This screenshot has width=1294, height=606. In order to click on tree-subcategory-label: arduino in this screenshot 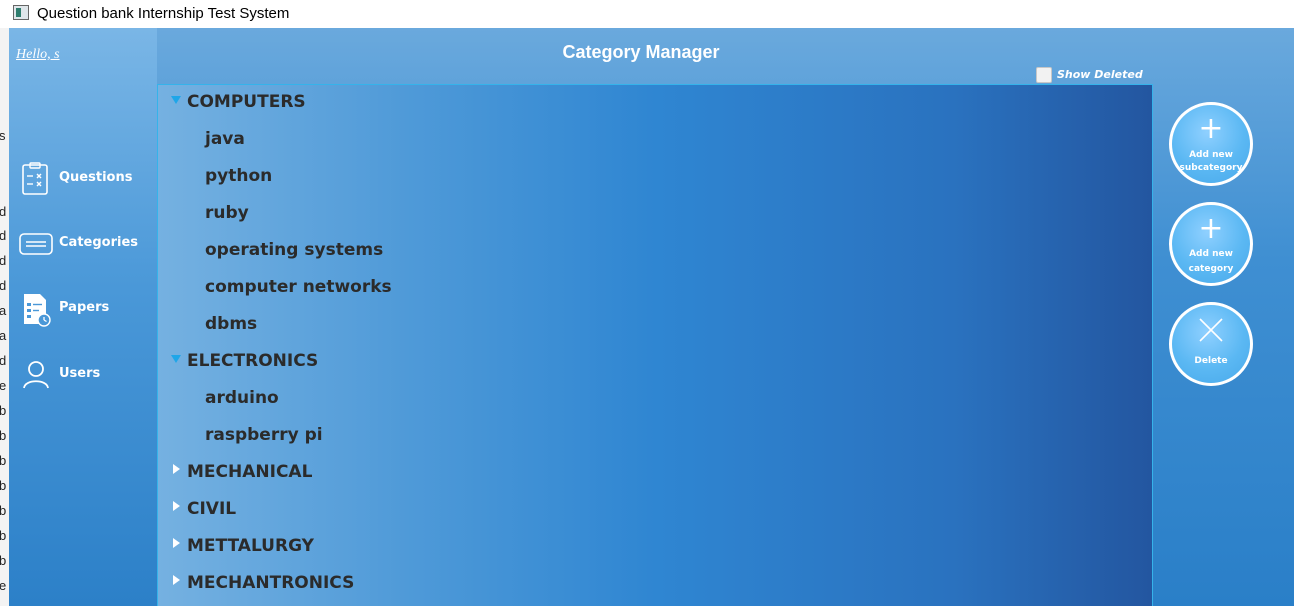, I will do `click(242, 398)`.